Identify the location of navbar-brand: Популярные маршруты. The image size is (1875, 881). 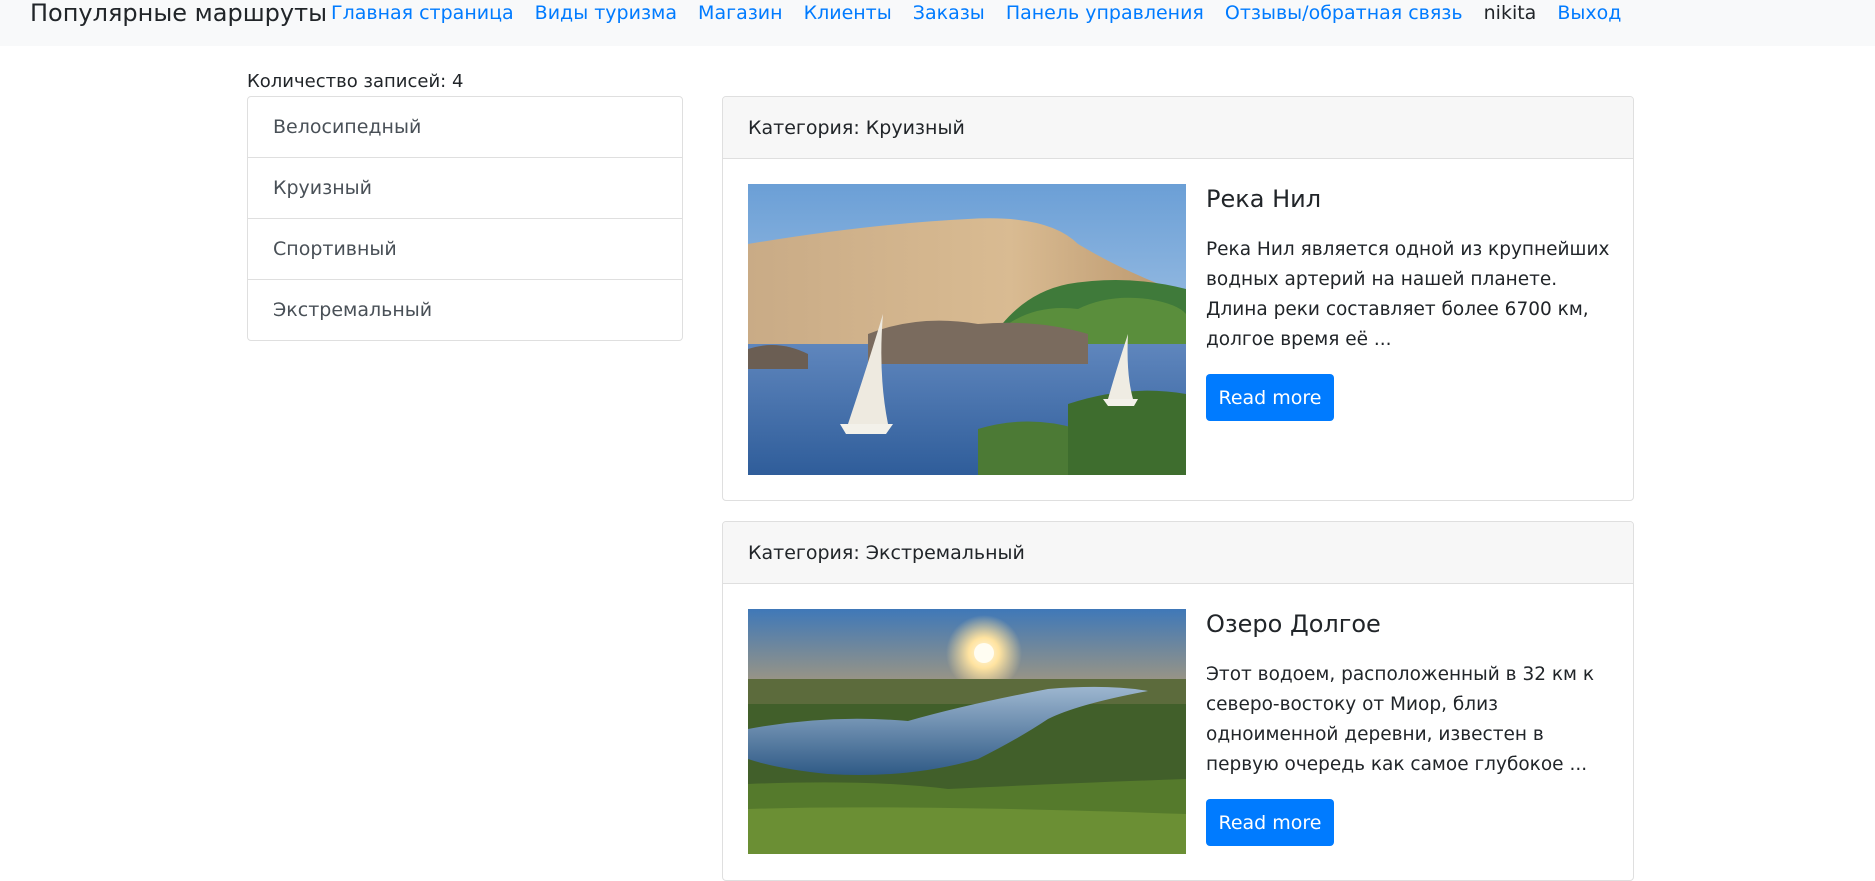
(178, 14).